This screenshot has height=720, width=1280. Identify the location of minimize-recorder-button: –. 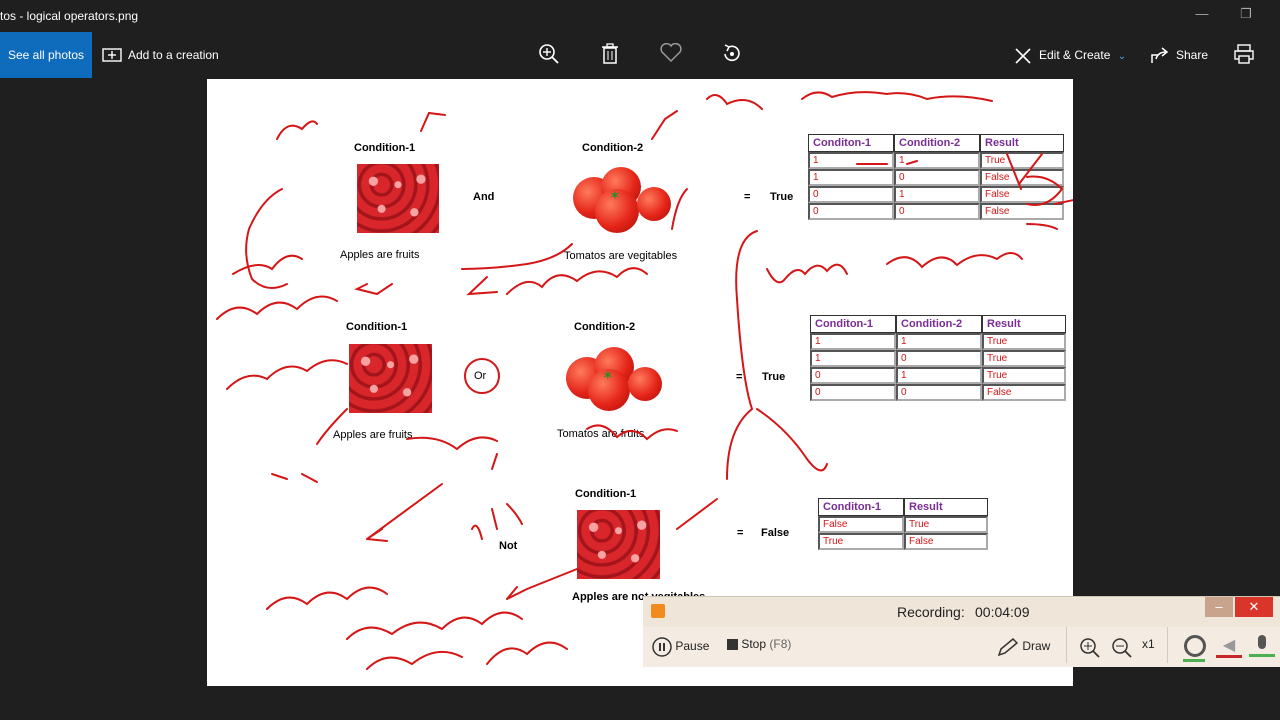
(1219, 607).